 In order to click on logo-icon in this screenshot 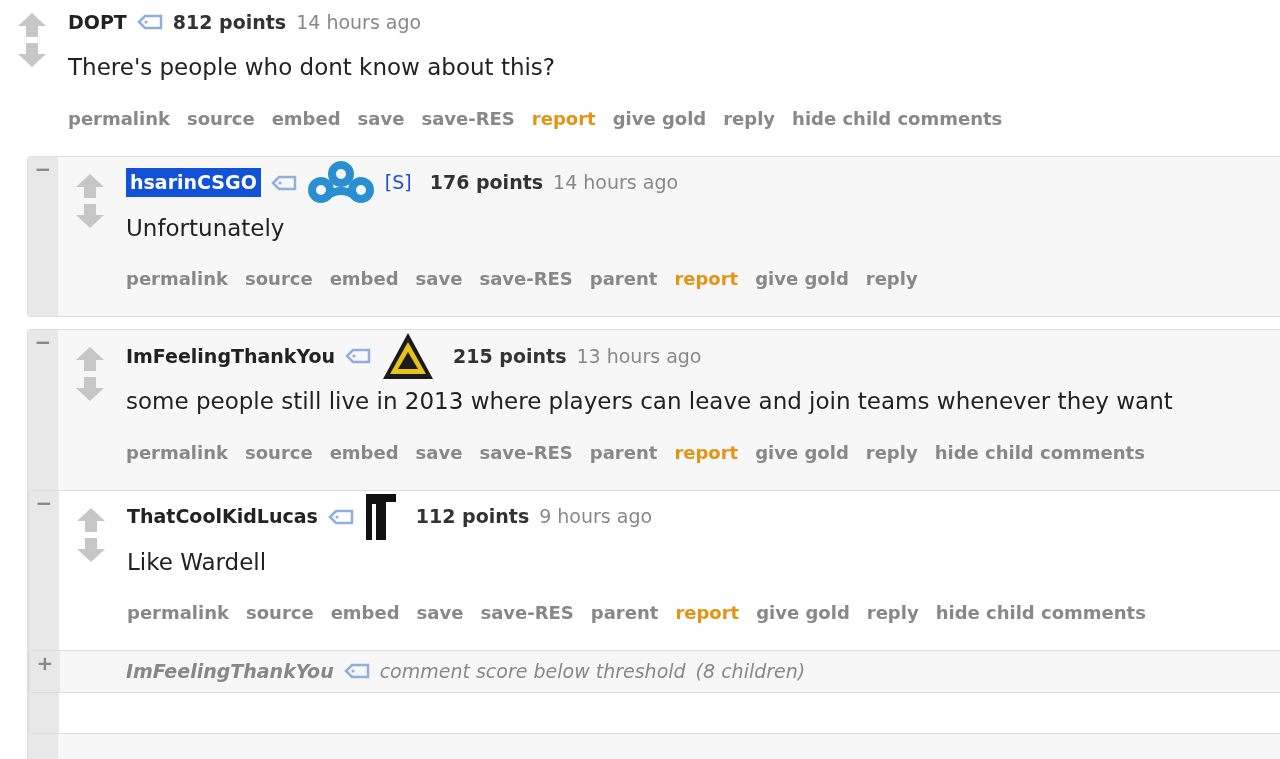, I will do `click(380, 516)`.